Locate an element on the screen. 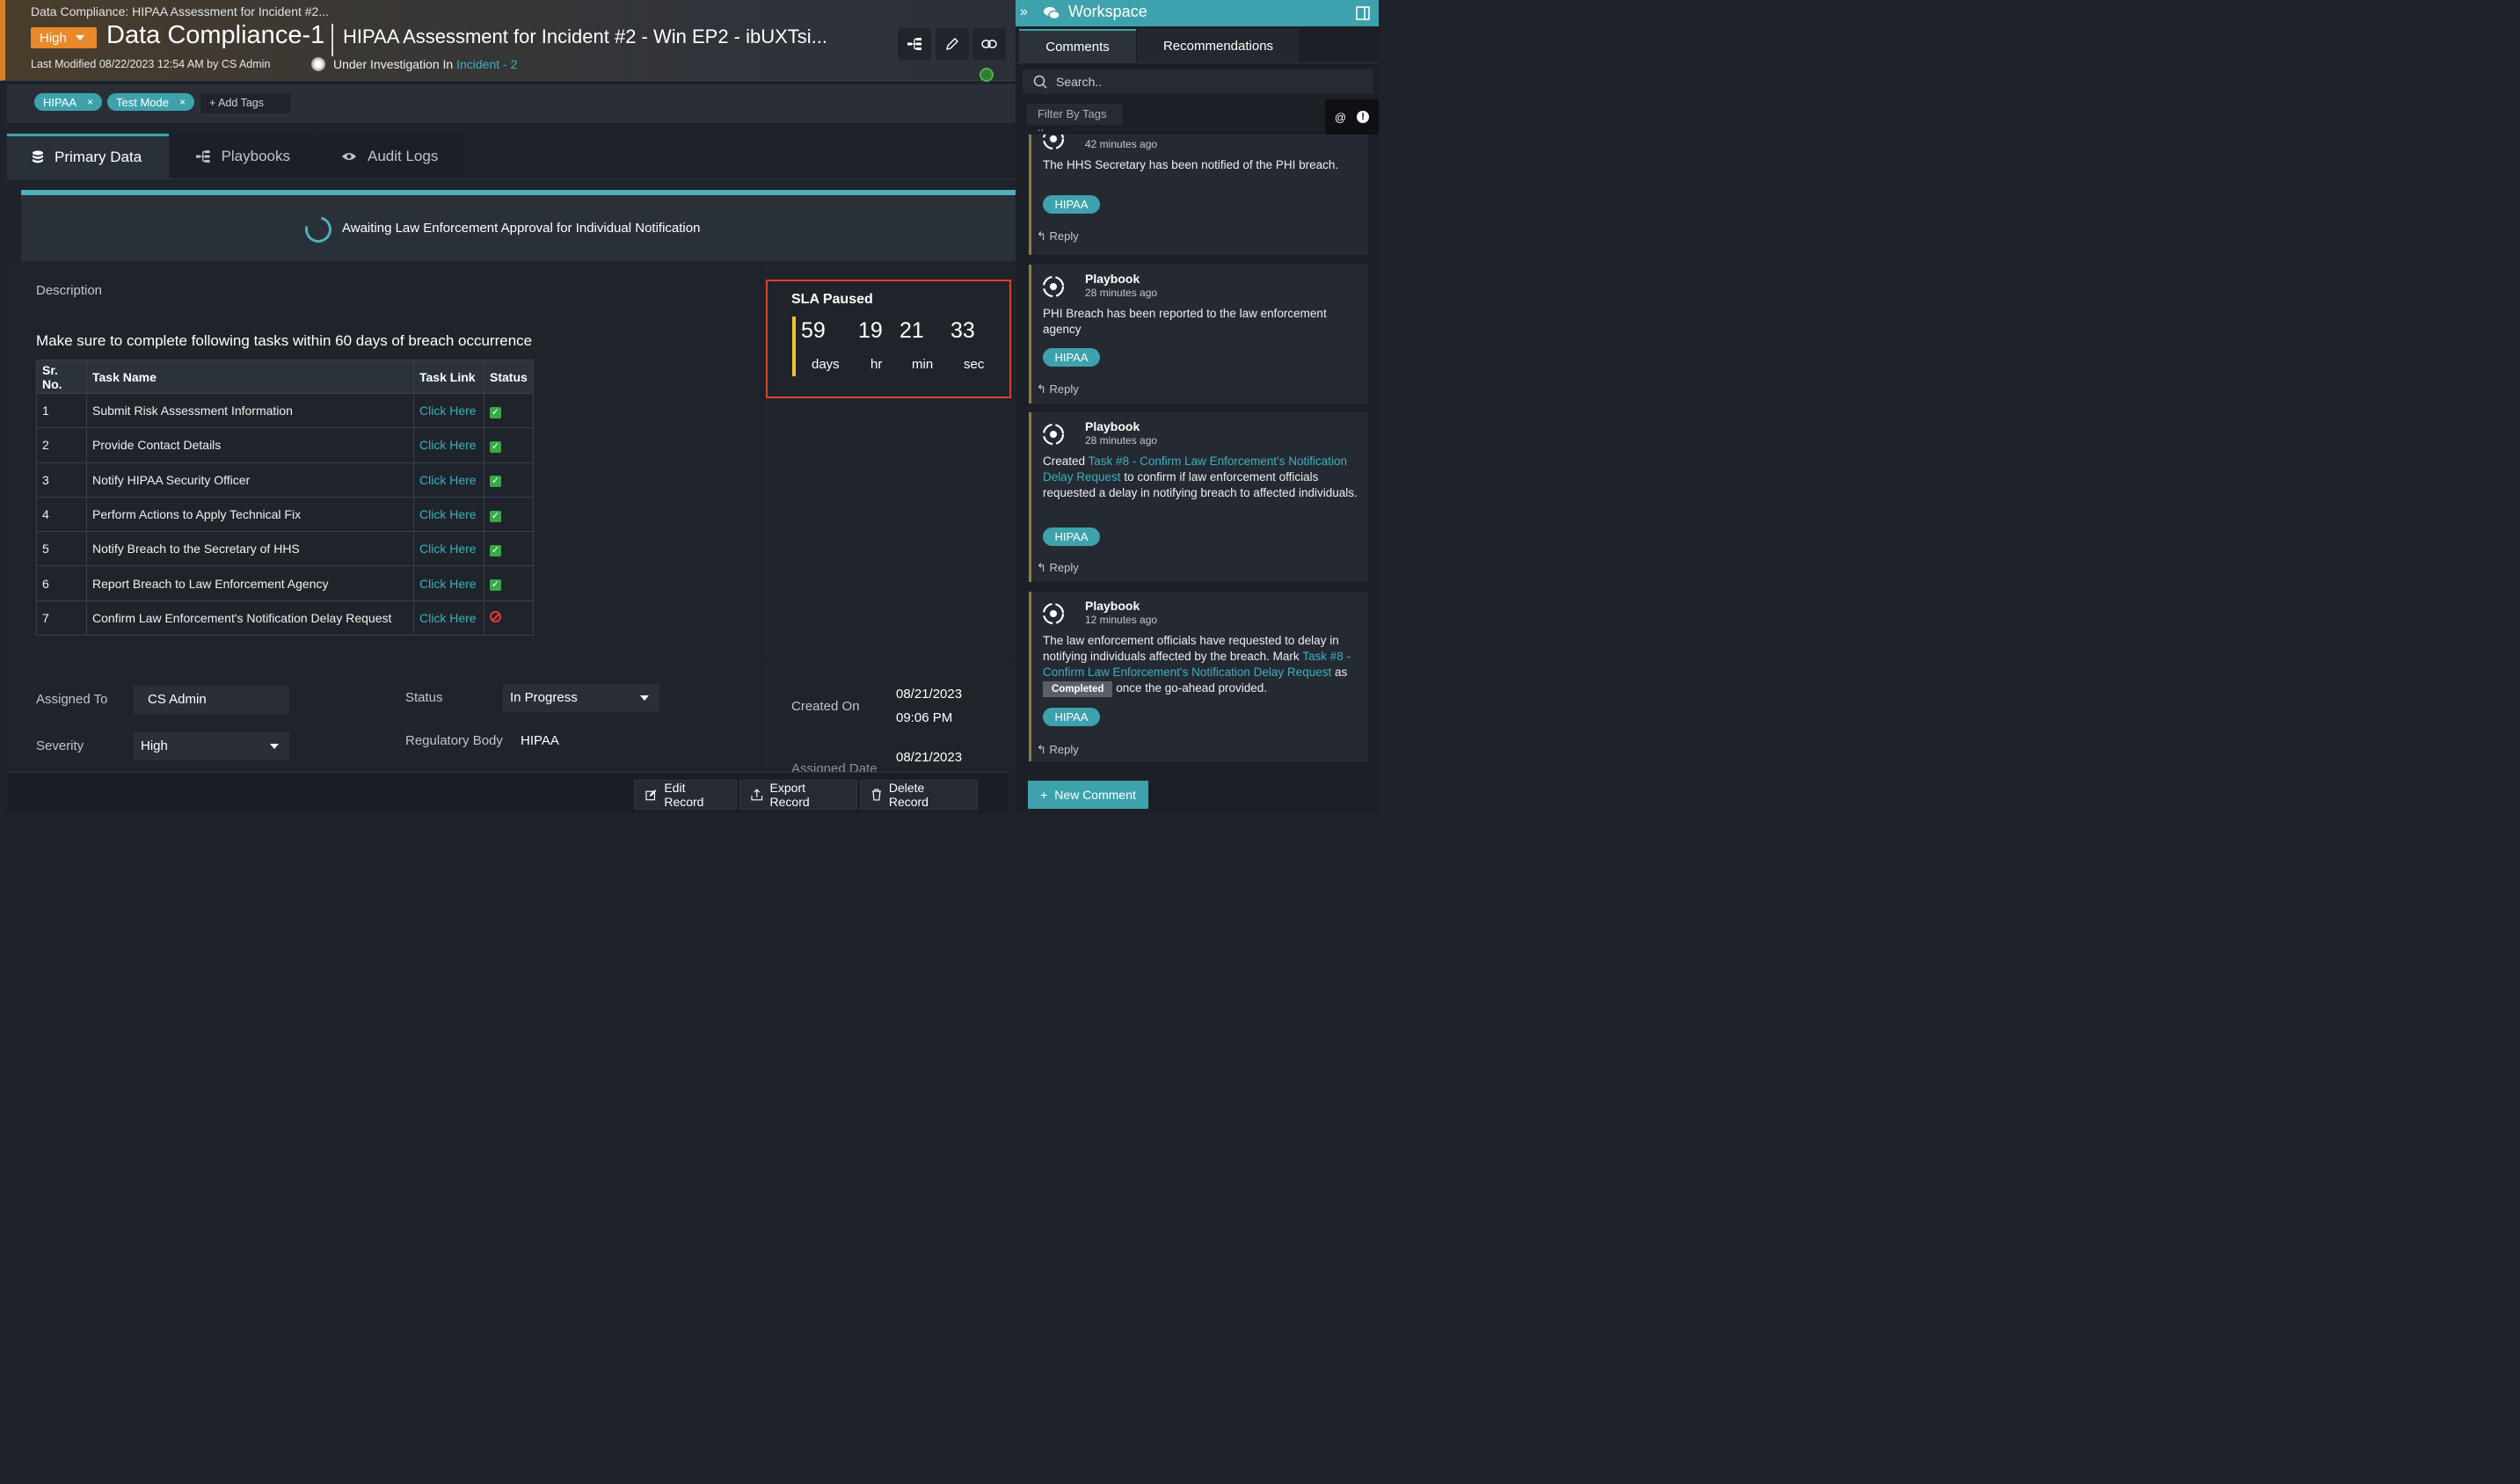  workspace-header: » Workspace is located at coordinates (1197, 13).